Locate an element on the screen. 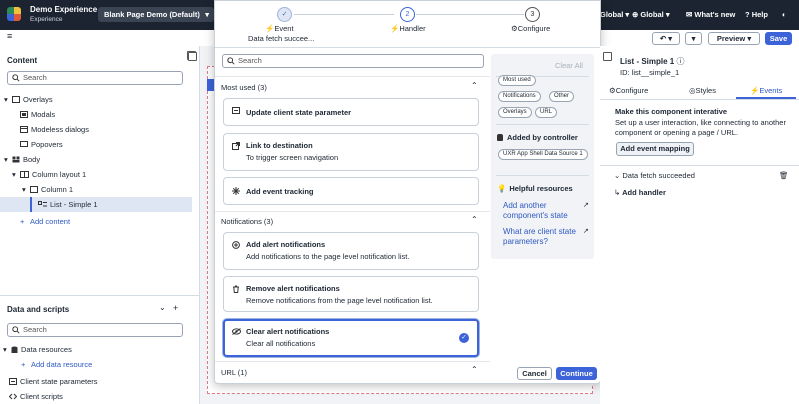  cancel-button: Cancel is located at coordinates (534, 373).